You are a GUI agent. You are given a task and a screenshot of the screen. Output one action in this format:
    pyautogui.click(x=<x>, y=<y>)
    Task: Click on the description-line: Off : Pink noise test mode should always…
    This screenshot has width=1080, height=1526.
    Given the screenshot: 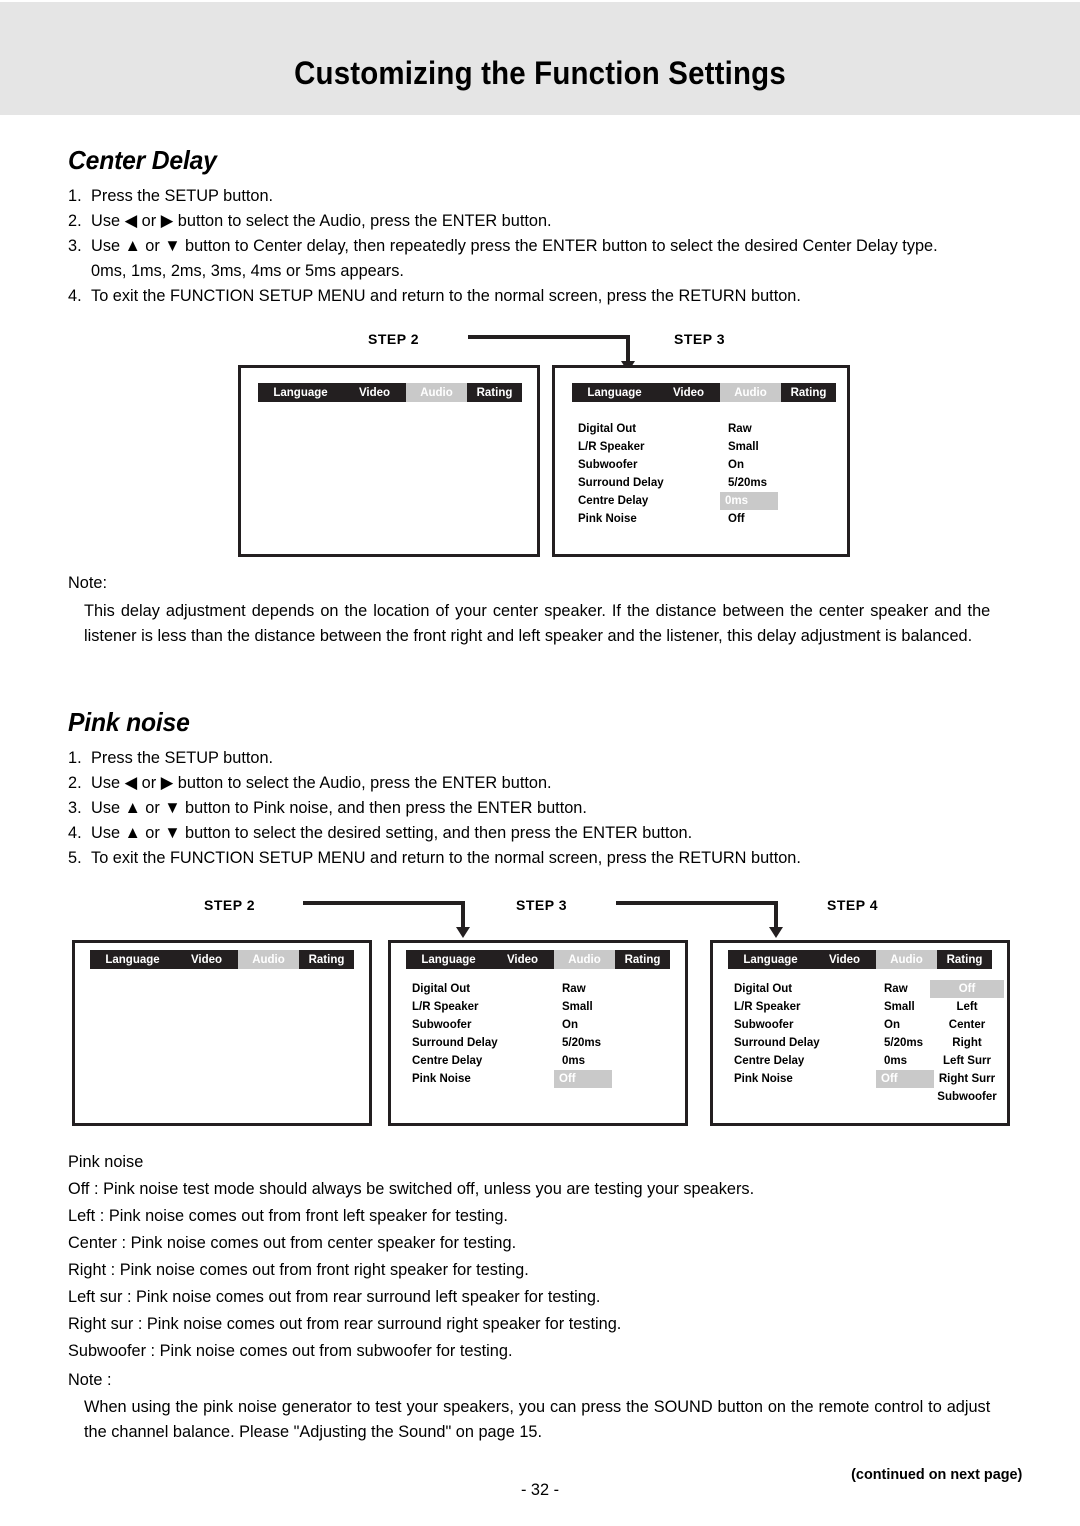 What is the action you would take?
    pyautogui.click(x=411, y=1188)
    